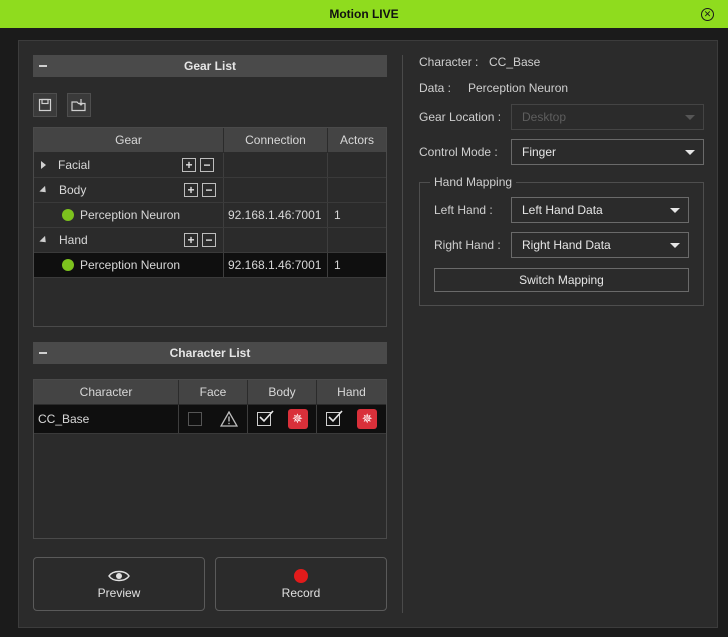  I want to click on hand-cell: ✵, so click(351, 419).